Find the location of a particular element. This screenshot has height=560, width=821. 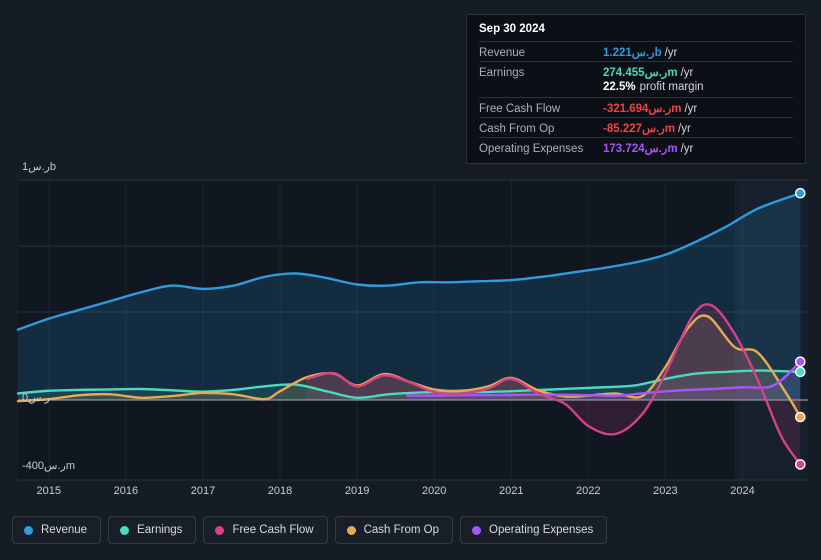

tooltip-row-value: 274.455ر.سm is located at coordinates (640, 73).